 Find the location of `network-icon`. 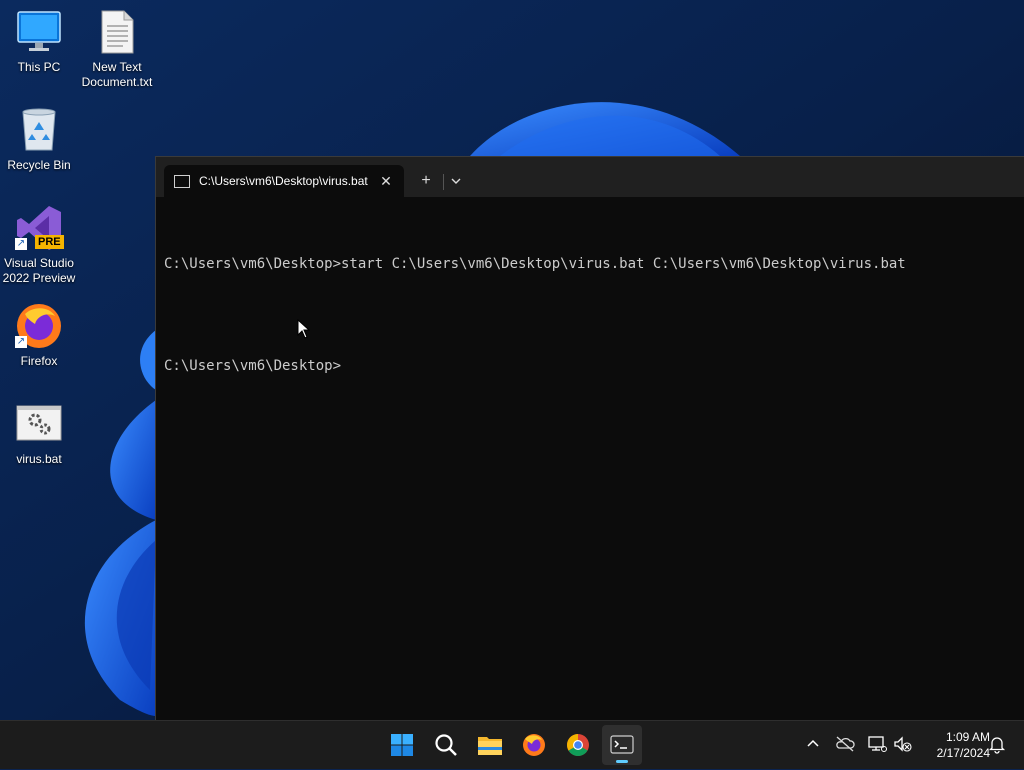

network-icon is located at coordinates (877, 744).